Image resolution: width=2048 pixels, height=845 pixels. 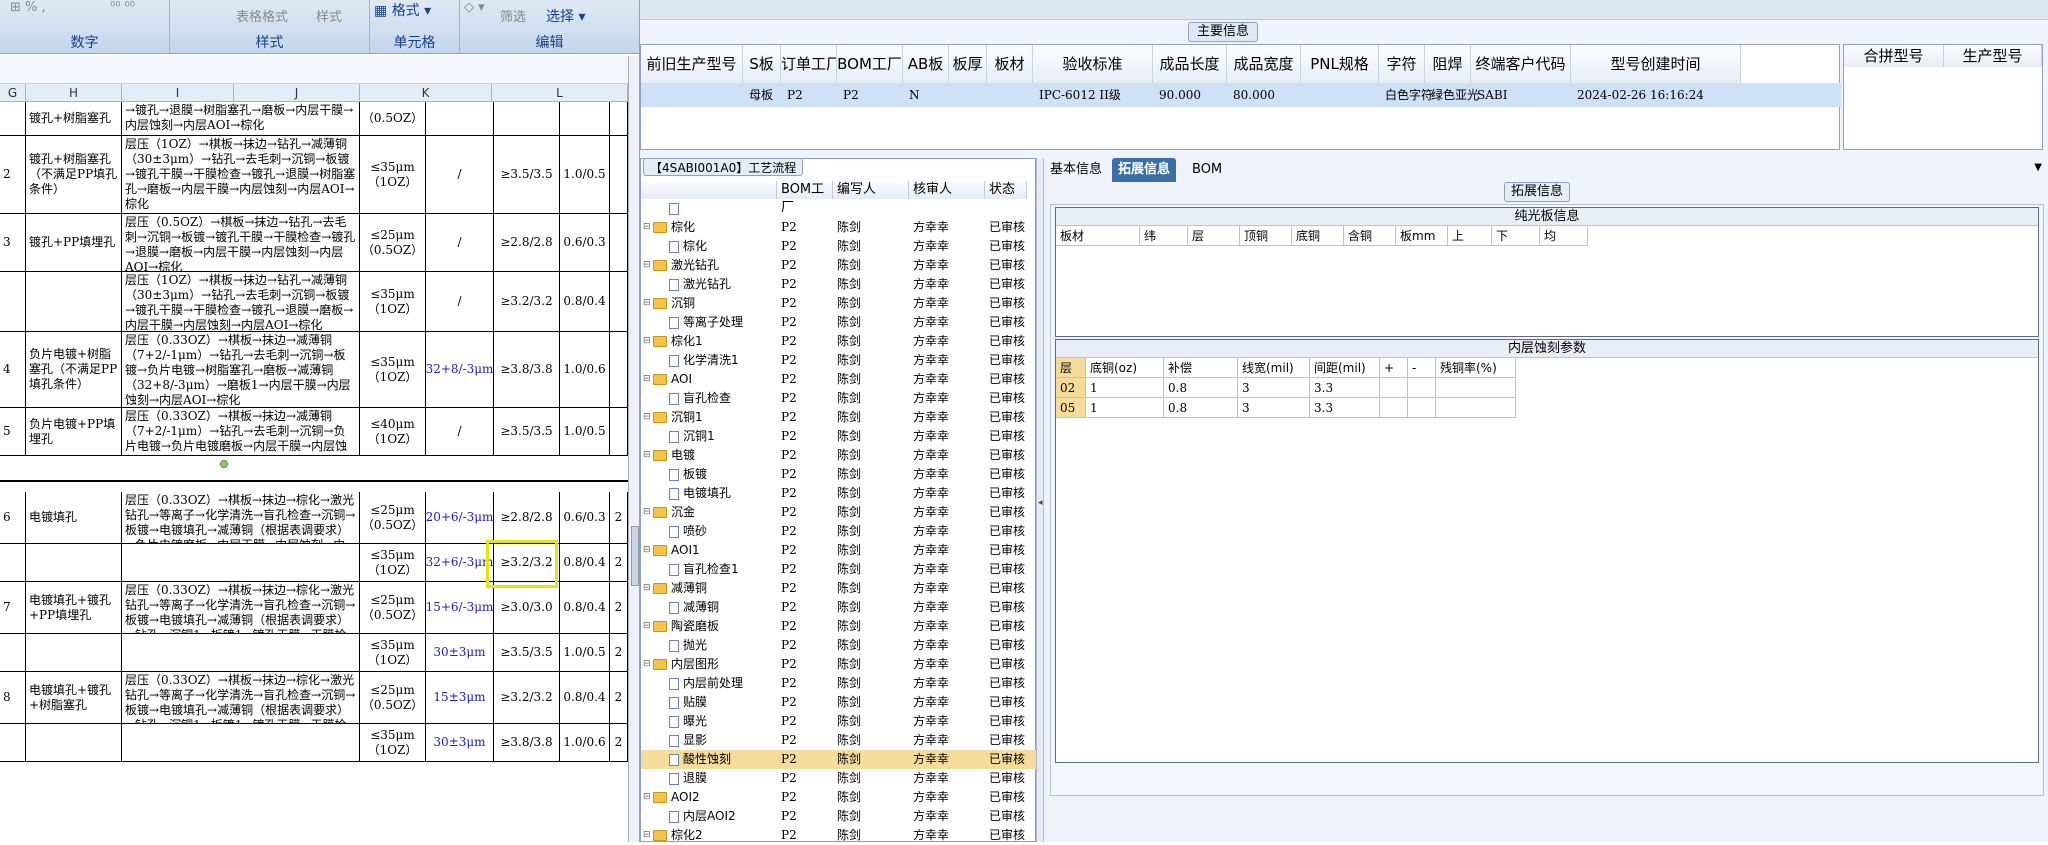 What do you see at coordinates (74, 242) in the screenshot?
I see `sheet-cell: 镀孔+PP填埋孔` at bounding box center [74, 242].